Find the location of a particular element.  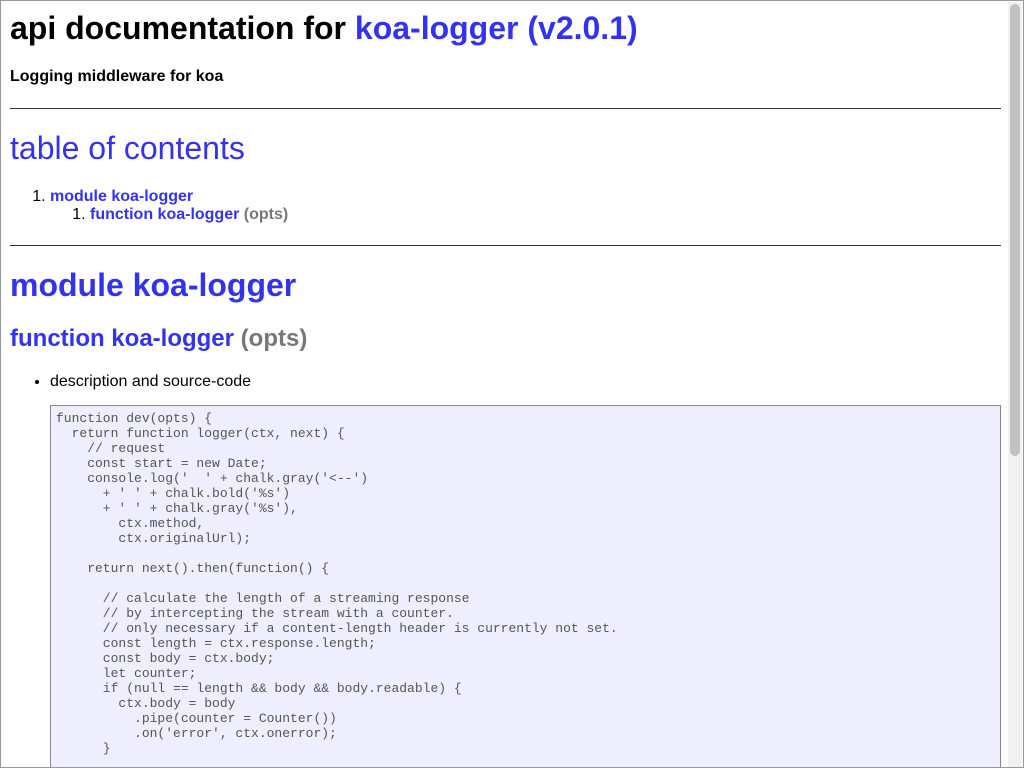

function-heading: function koa-logger (opts) is located at coordinates (158, 339).